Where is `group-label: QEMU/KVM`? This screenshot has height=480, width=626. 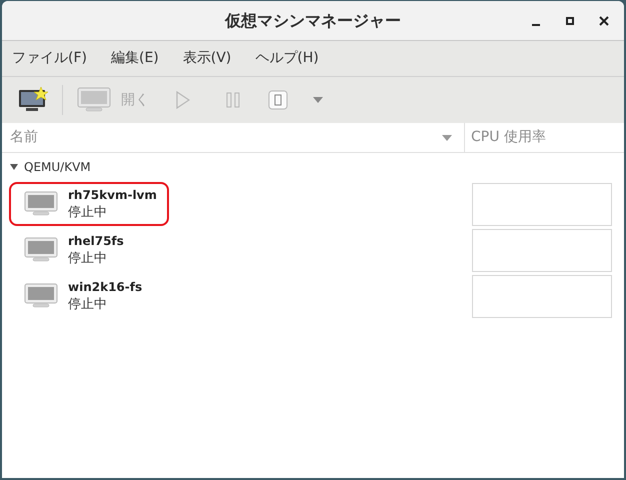 group-label: QEMU/KVM is located at coordinates (57, 167).